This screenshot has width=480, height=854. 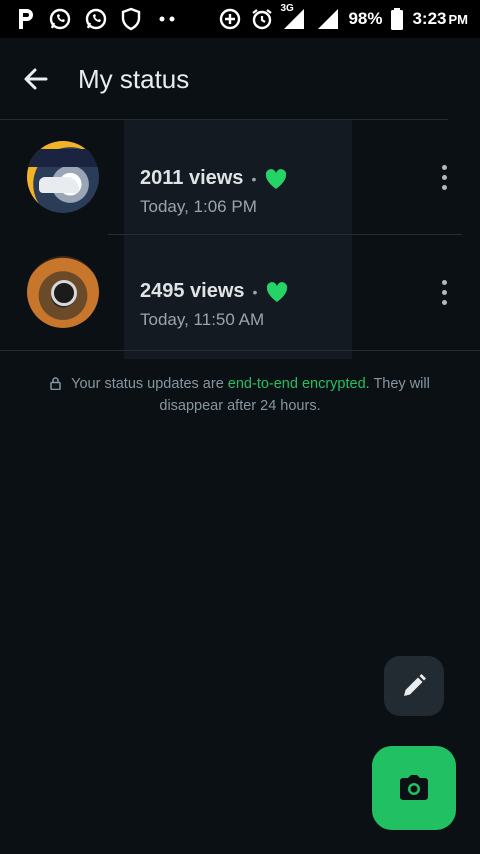 I want to click on list-divider, so click(x=240, y=350).